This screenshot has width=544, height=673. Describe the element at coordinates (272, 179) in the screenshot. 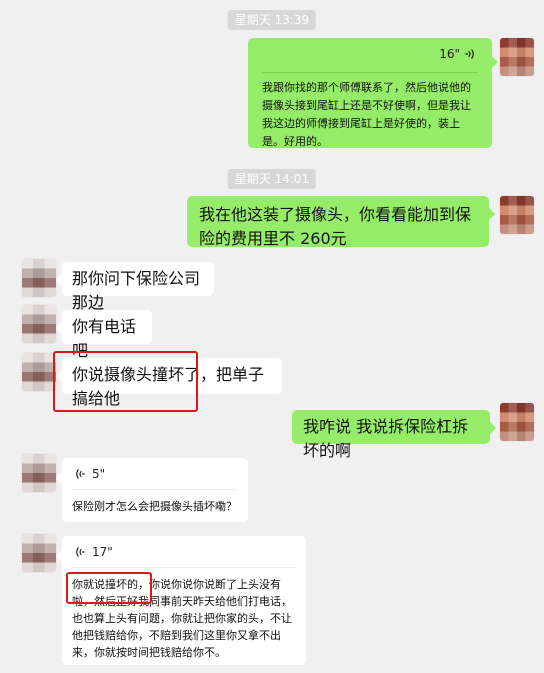

I see `timestamp-second: 星期天 14:01` at that location.